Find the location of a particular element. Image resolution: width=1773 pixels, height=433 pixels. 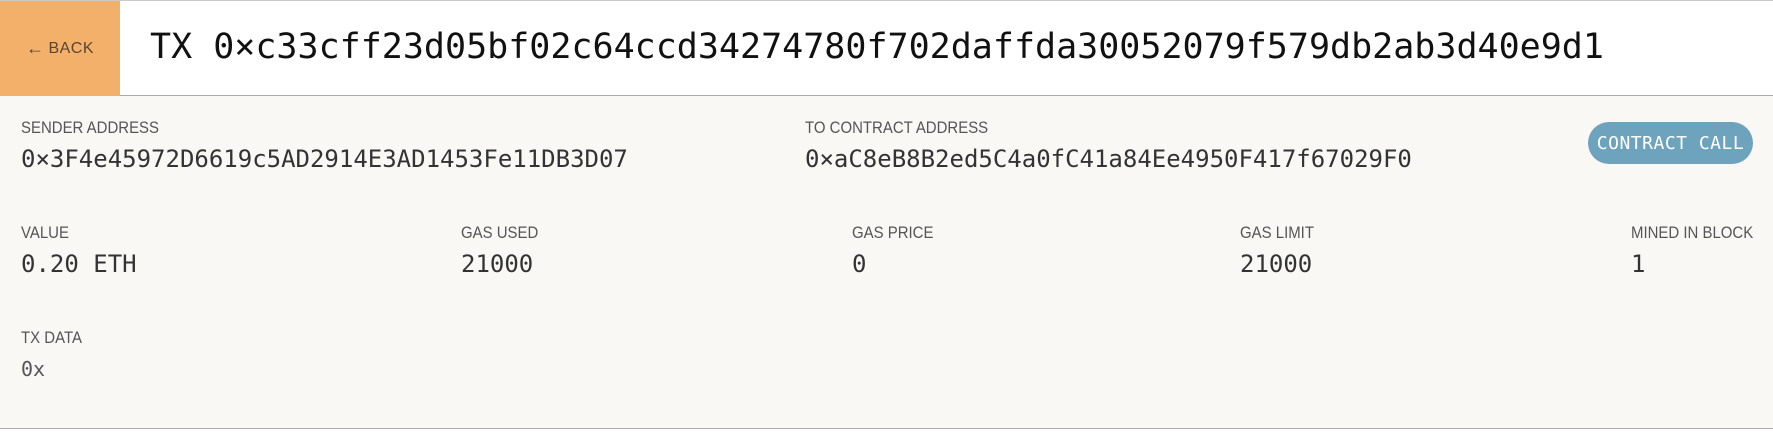

back-arrow-icon: ← is located at coordinates (35, 48).